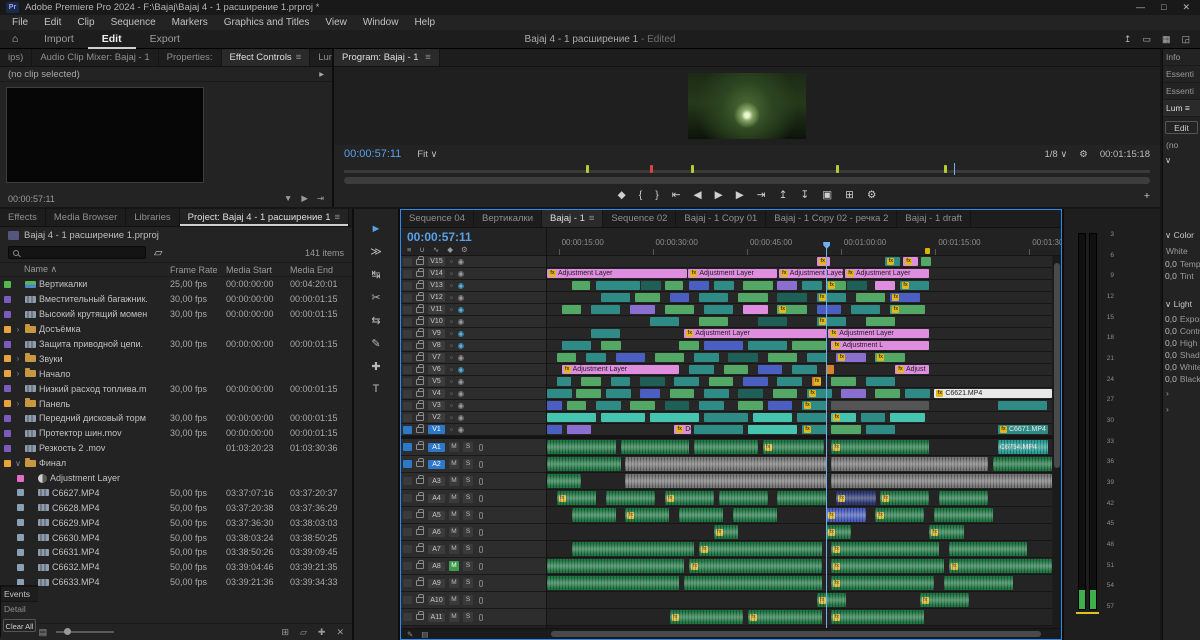 The width and height of the screenshot is (1200, 640). I want to click on source-timecode: 00:00:57:11, so click(31, 199).